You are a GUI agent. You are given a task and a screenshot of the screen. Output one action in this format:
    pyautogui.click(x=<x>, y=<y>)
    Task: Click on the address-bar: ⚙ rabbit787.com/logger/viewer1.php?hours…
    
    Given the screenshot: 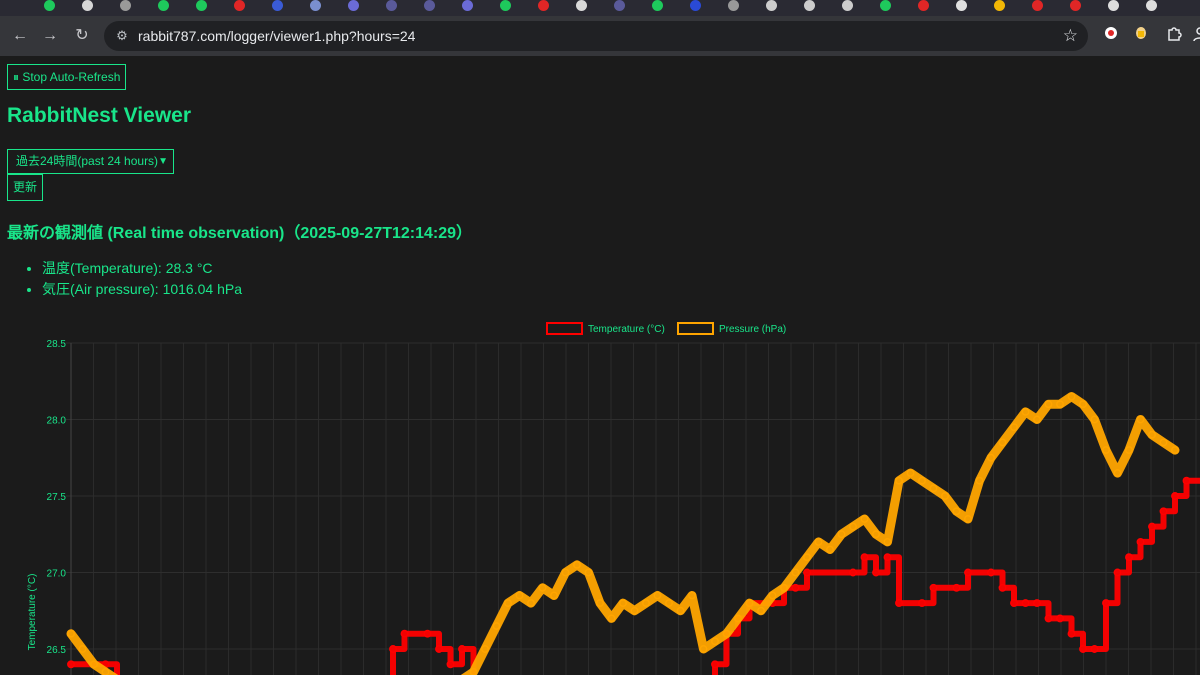 What is the action you would take?
    pyautogui.click(x=596, y=36)
    